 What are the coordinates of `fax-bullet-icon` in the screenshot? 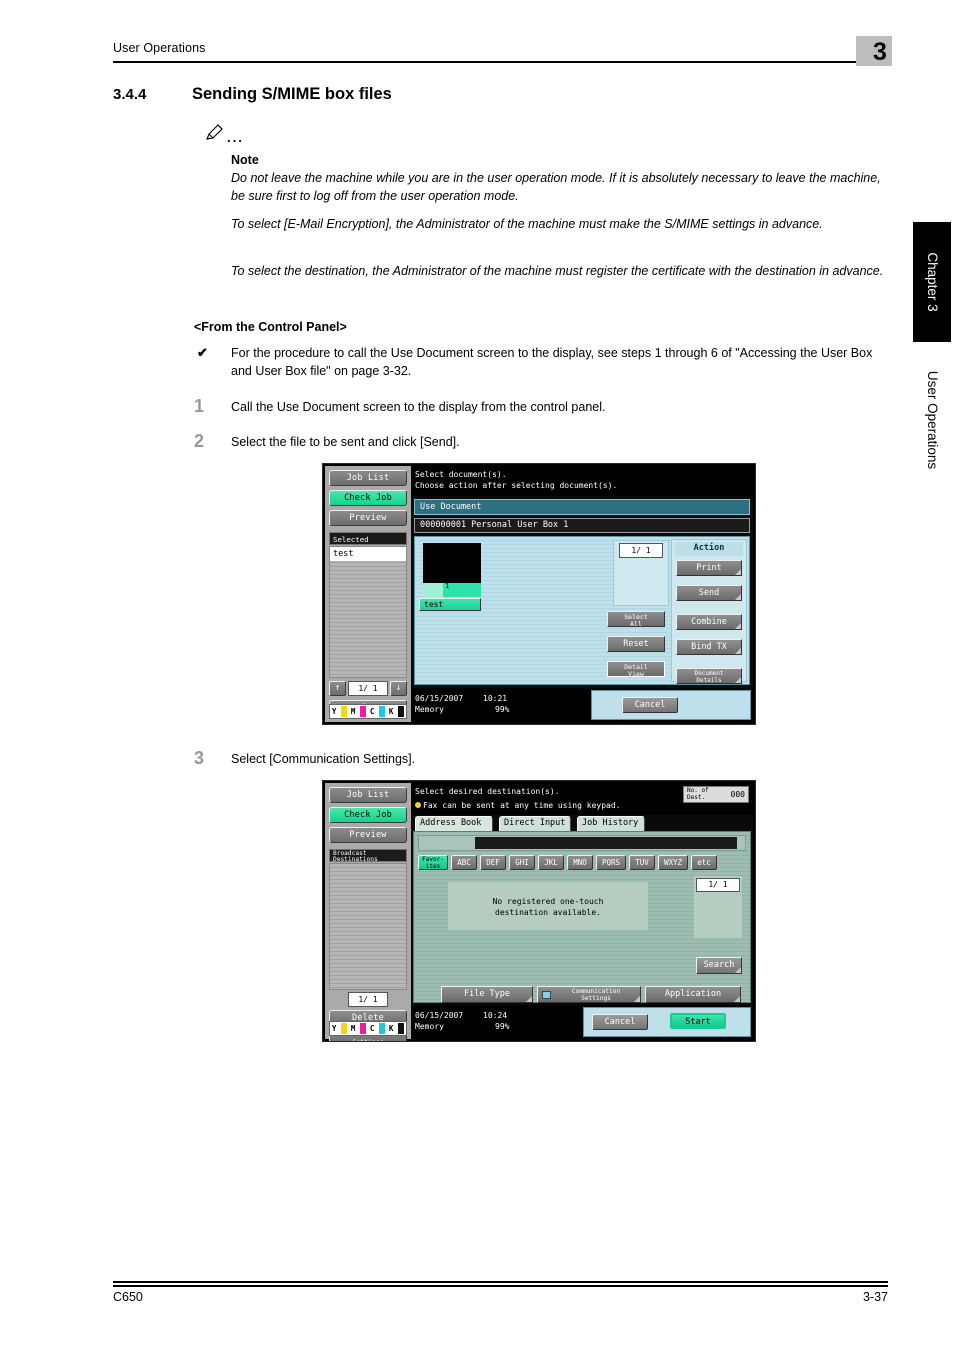 It's located at (418, 805).